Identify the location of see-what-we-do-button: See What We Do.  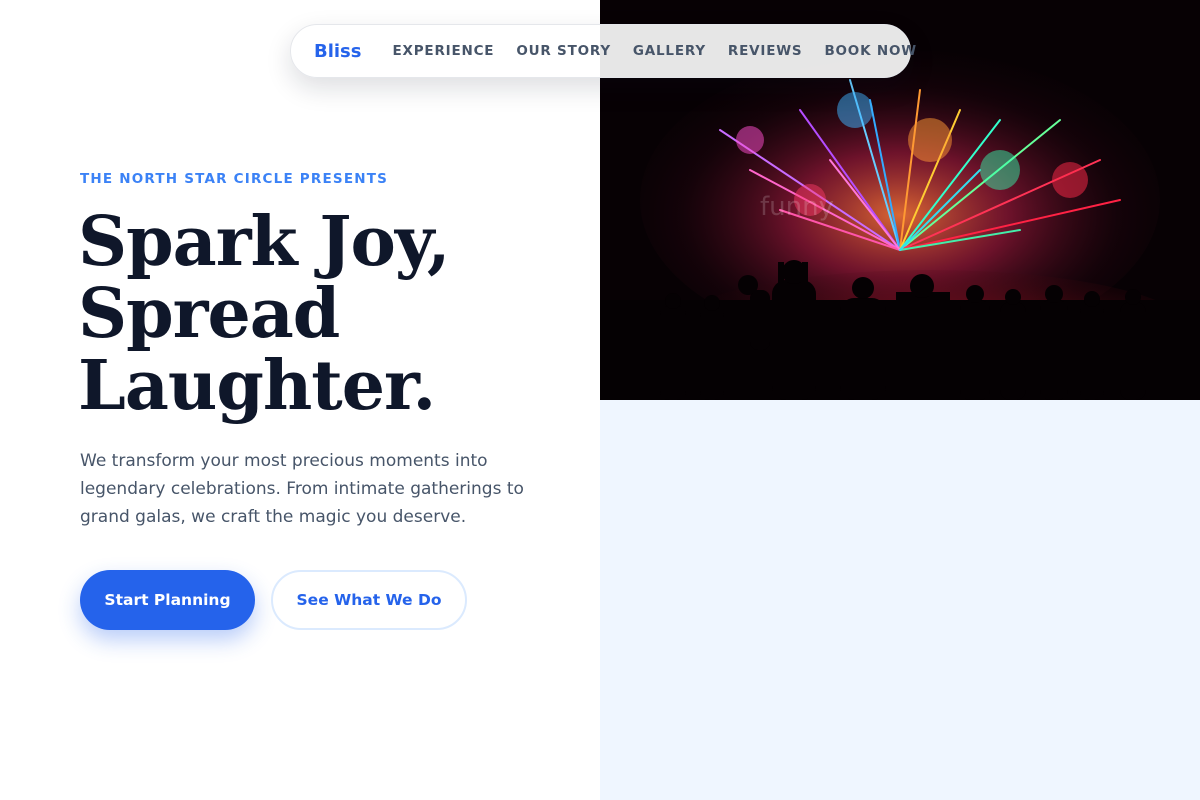
(369, 600).